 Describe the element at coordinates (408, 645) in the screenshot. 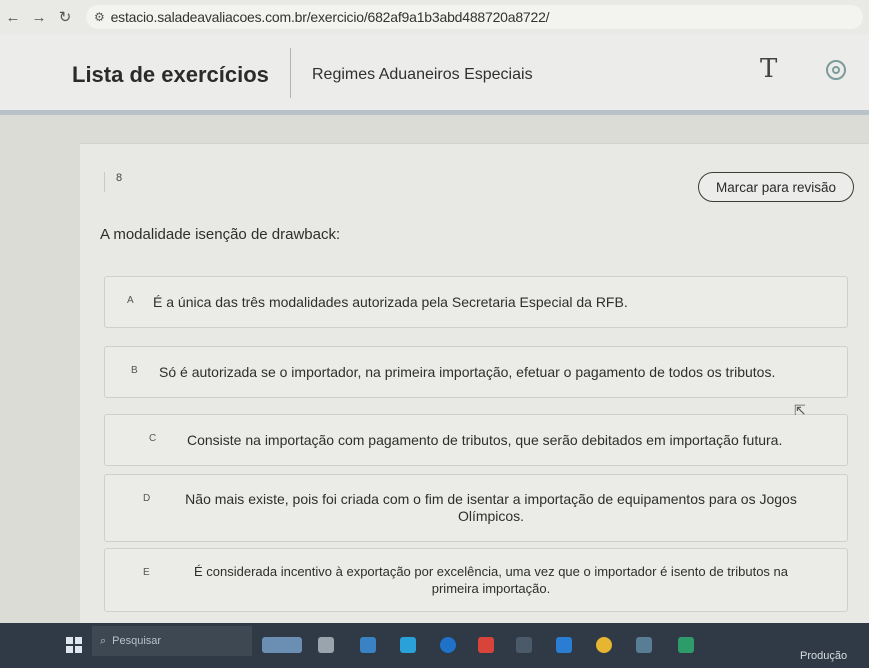

I see `edge-icon` at that location.